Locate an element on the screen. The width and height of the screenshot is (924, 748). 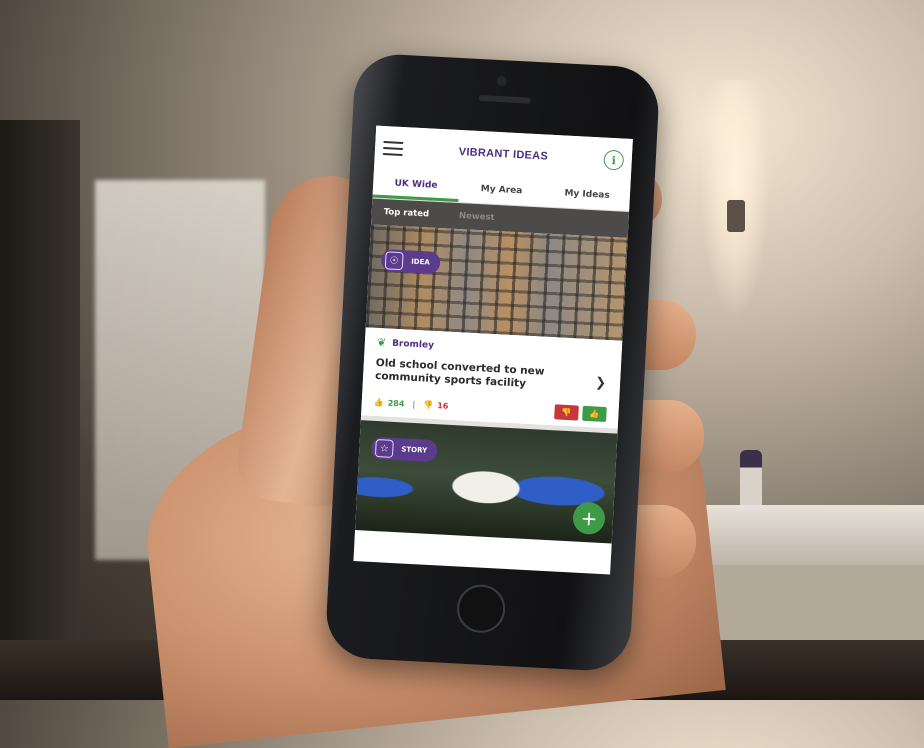
tab-uk-wide: UK Wide is located at coordinates (416, 185).